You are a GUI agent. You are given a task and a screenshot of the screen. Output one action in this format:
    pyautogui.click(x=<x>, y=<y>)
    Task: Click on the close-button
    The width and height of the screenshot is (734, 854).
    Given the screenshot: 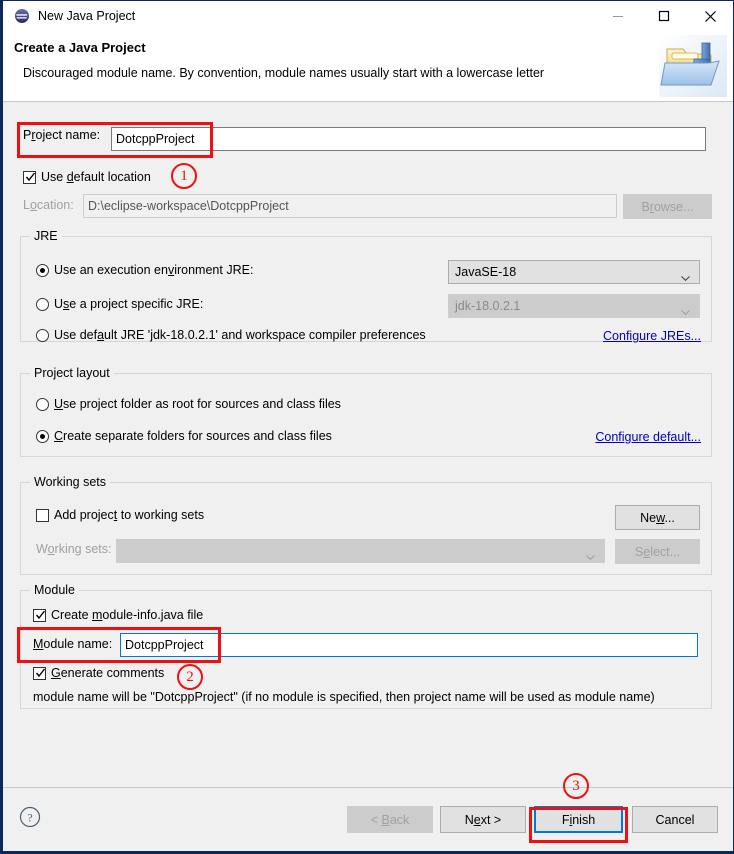 What is the action you would take?
    pyautogui.click(x=710, y=16)
    